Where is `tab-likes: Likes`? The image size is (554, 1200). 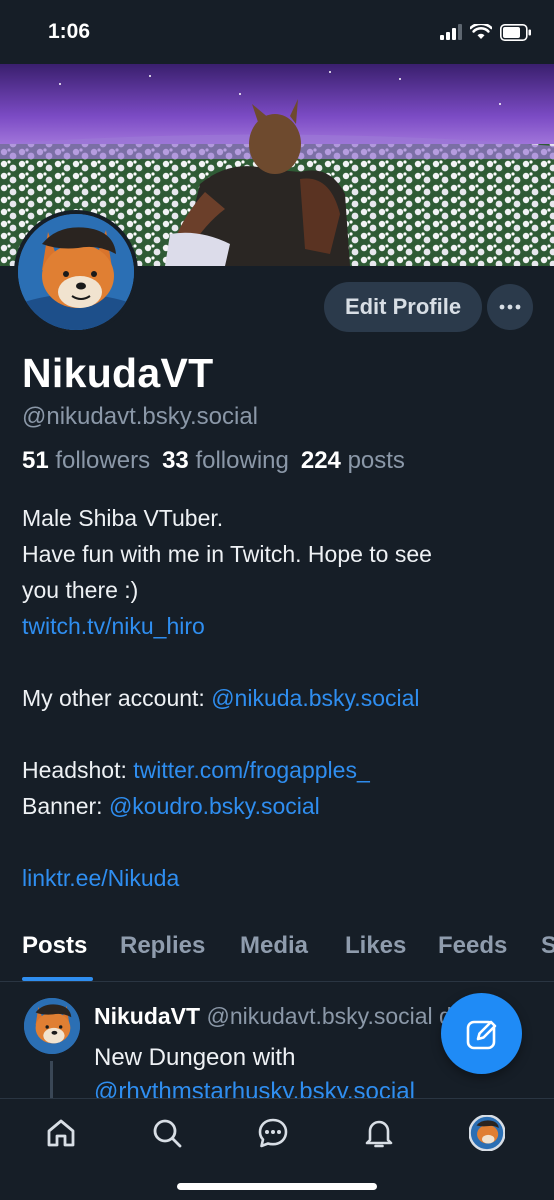
tab-likes: Likes is located at coordinates (375, 946).